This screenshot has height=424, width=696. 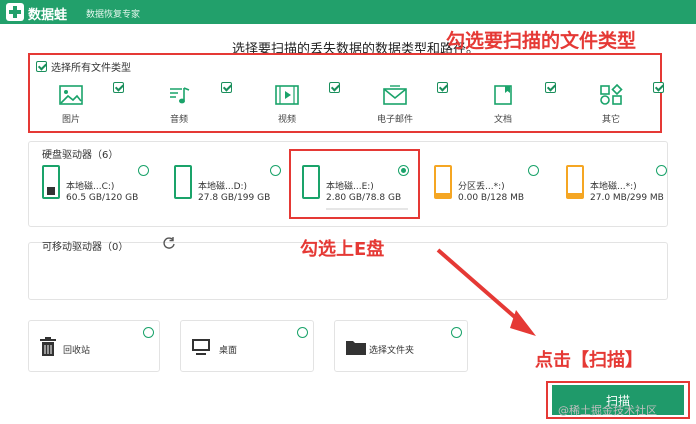 What do you see at coordinates (395, 95) in the screenshot?
I see `email-icon` at bounding box center [395, 95].